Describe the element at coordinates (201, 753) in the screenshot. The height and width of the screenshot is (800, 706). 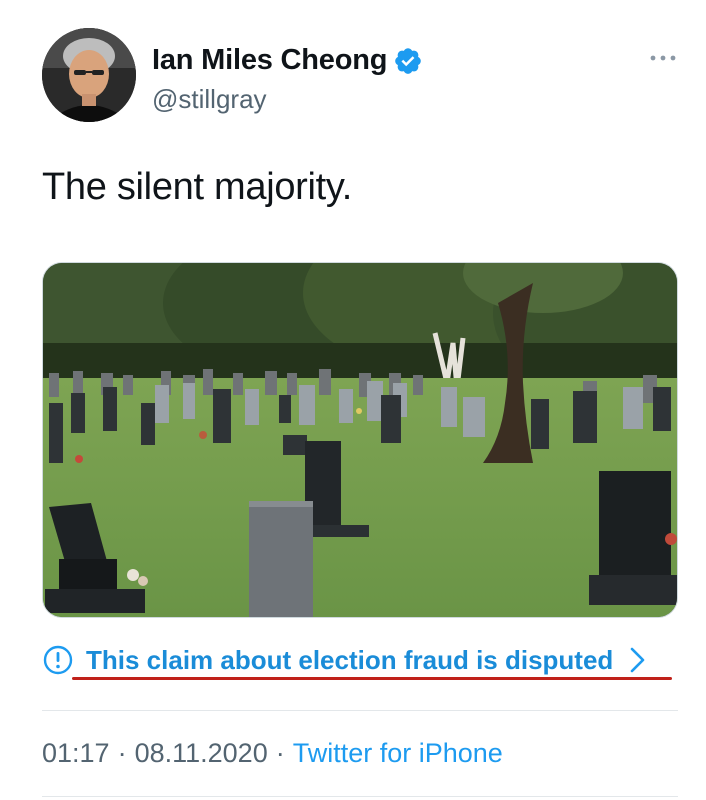
I see `tweet-date: 08.11.2020` at that location.